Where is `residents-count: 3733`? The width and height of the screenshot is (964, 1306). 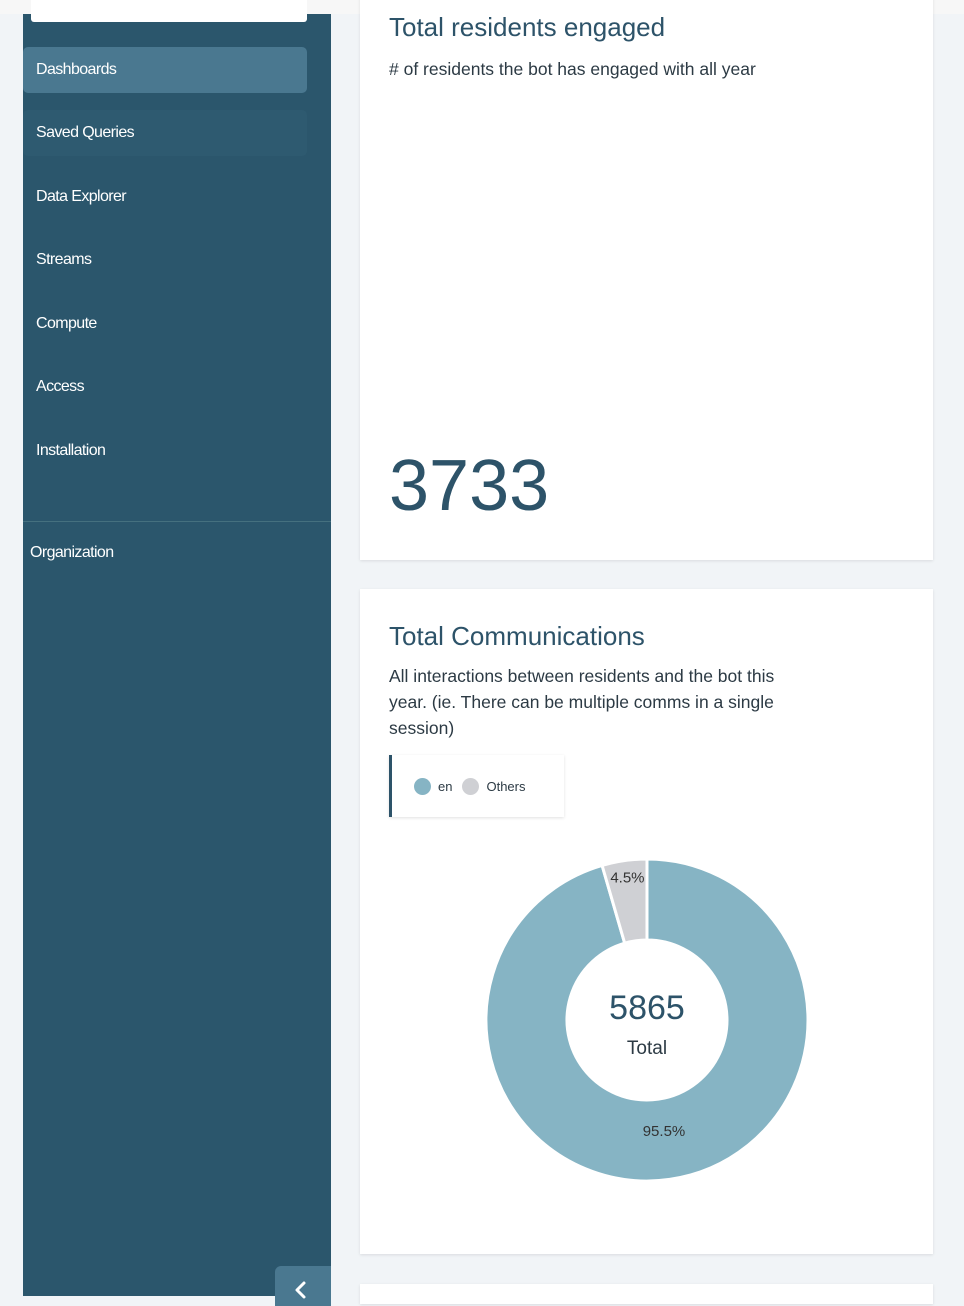 residents-count: 3733 is located at coordinates (469, 486).